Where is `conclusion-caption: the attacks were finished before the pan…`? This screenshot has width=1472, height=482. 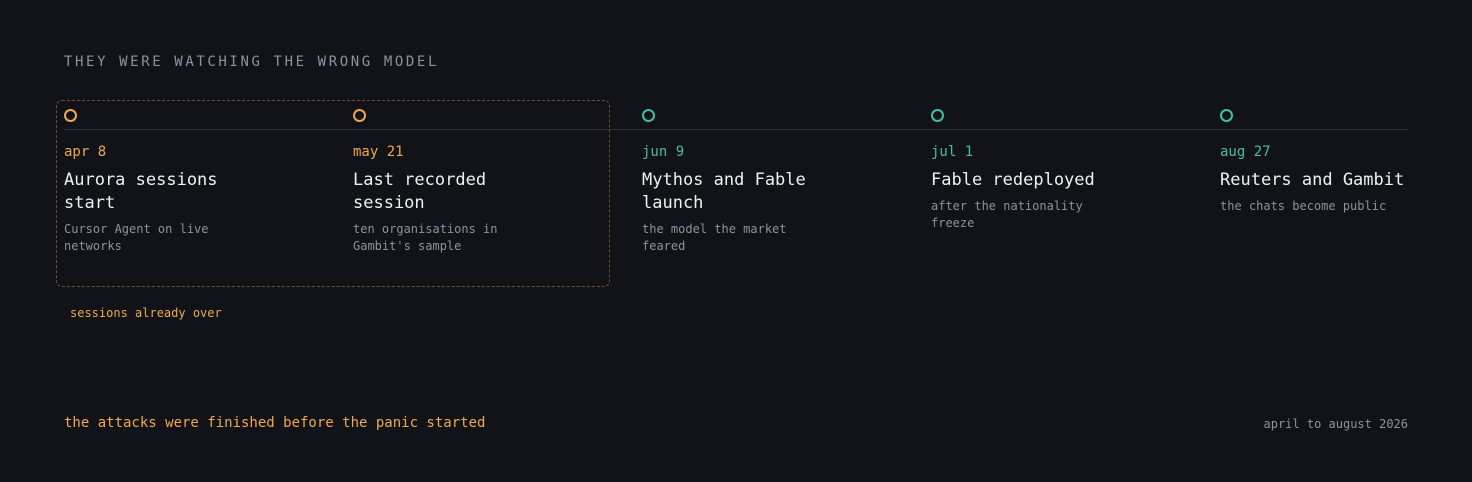
conclusion-caption: the attacks were finished before the pan… is located at coordinates (275, 423).